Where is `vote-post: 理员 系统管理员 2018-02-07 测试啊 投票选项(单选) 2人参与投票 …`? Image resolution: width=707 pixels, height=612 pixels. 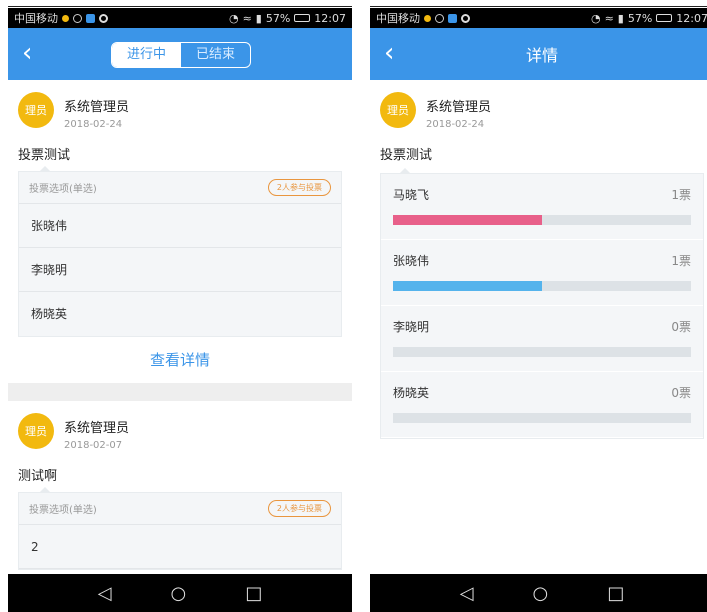 vote-post: 理员 系统管理员 2018-02-07 测试啊 投票选项(单选) 2人参与投票 … is located at coordinates (180, 485).